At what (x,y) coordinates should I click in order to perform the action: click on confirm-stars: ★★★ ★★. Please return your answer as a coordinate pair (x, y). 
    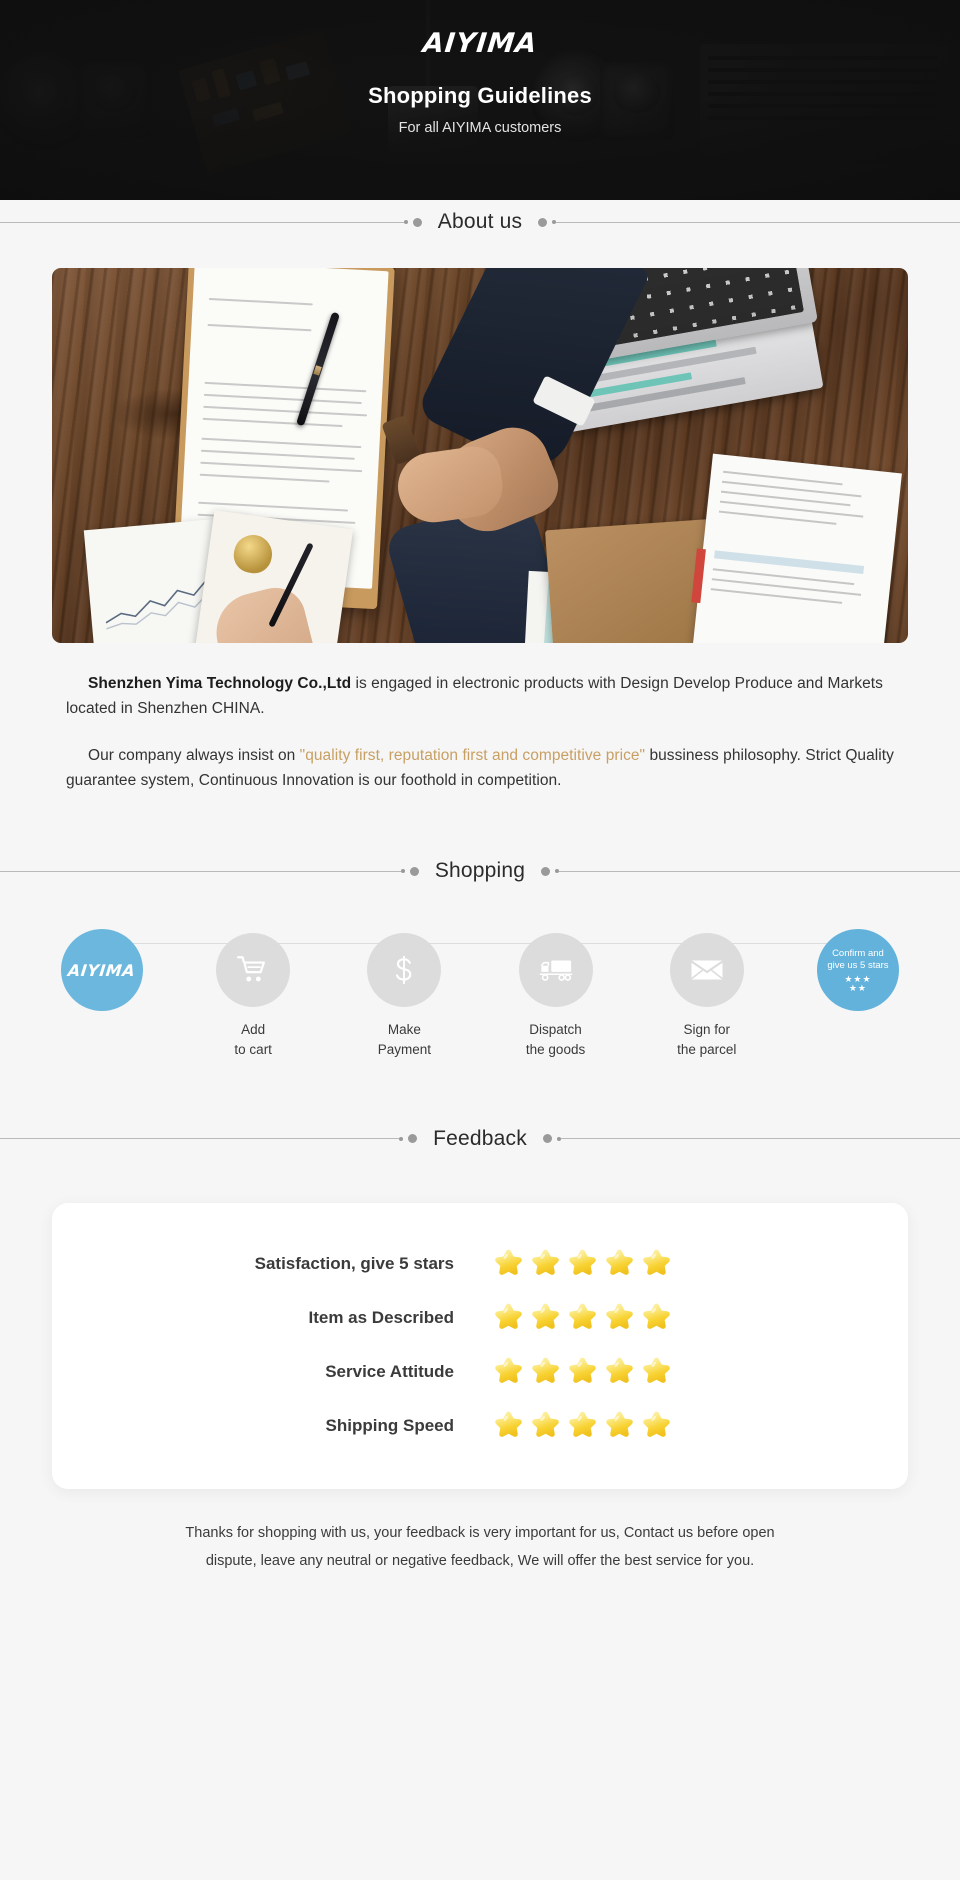
    Looking at the image, I should click on (857, 983).